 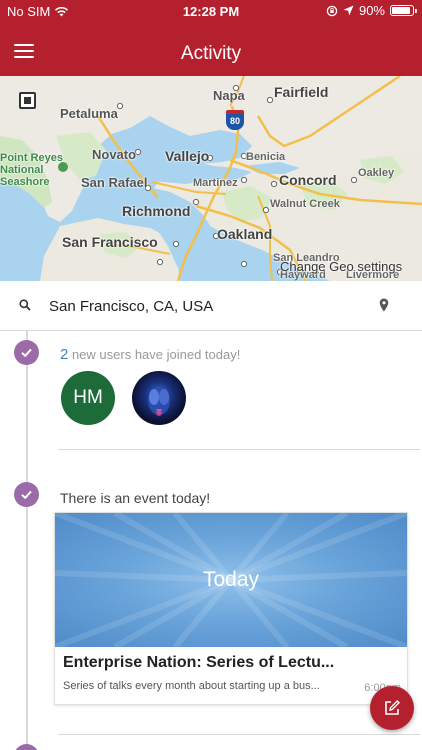 What do you see at coordinates (235, 120) in the screenshot?
I see `interstate-80-shield-icon: 80` at bounding box center [235, 120].